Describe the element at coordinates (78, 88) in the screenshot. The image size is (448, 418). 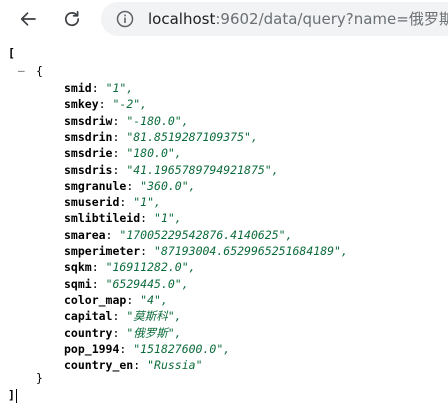
I see `json-key: smid` at that location.